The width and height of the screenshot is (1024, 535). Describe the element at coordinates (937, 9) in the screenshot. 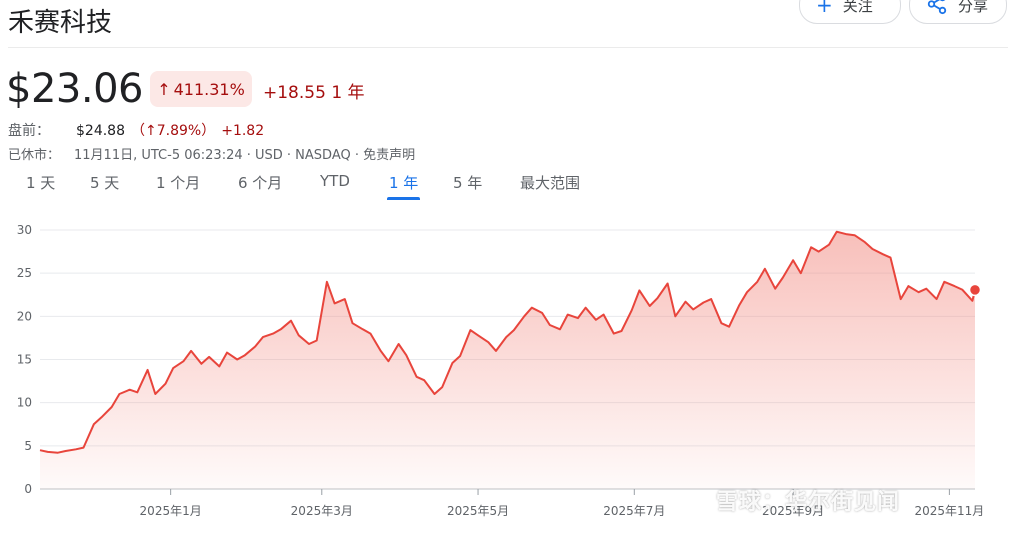

I see `share-icon` at that location.